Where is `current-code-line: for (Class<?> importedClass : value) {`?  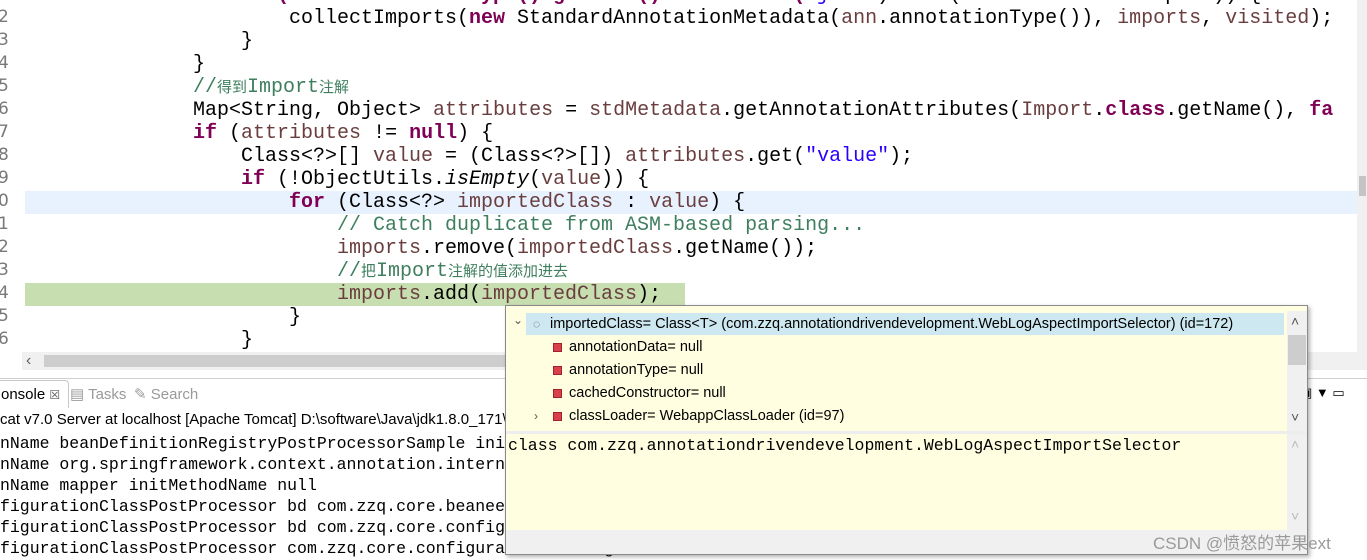 current-code-line: for (Class<?> importedClass : value) { is located at coordinates (691, 202).